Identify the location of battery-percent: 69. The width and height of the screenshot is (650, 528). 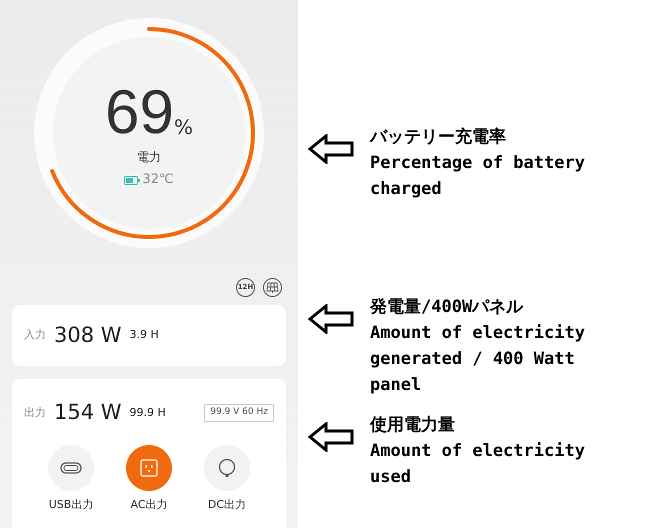
(139, 113).